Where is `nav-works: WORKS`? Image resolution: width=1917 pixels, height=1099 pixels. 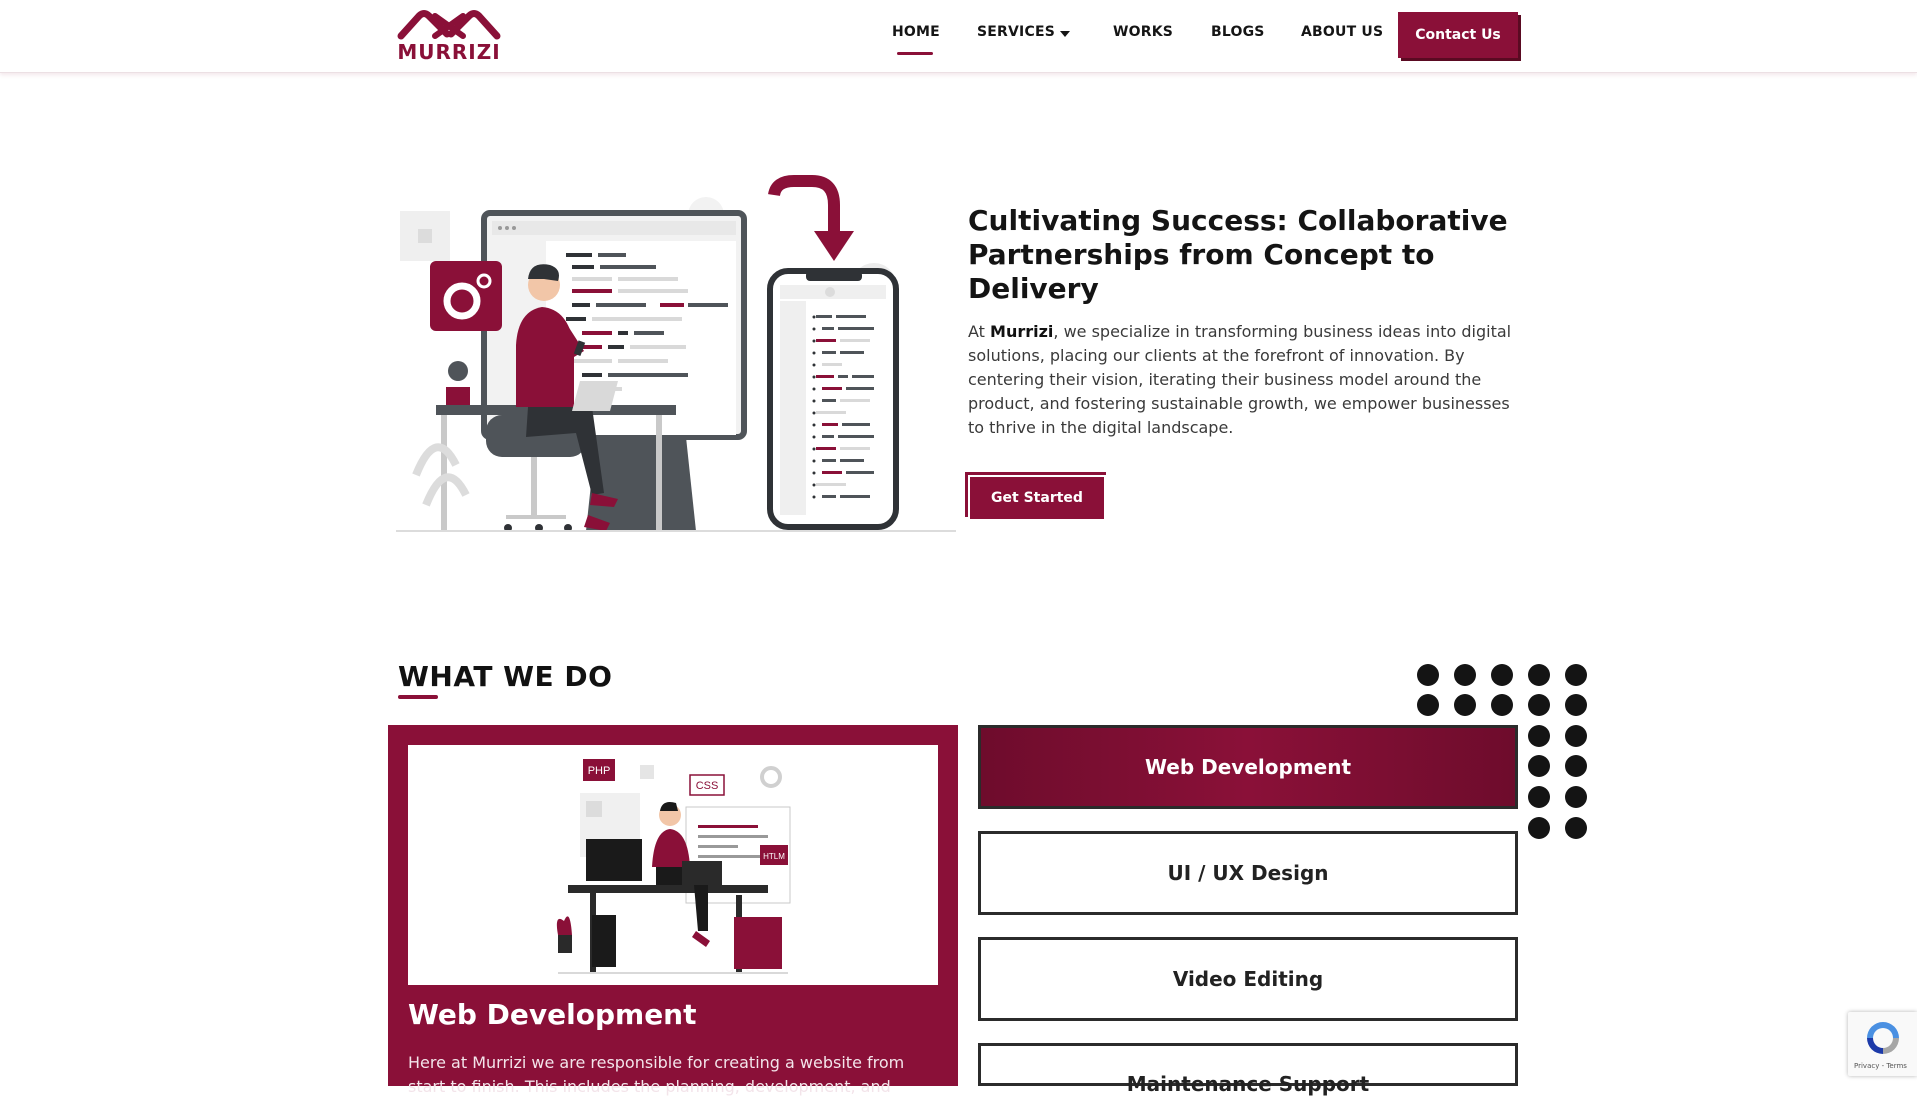
nav-works: WORKS is located at coordinates (1143, 32).